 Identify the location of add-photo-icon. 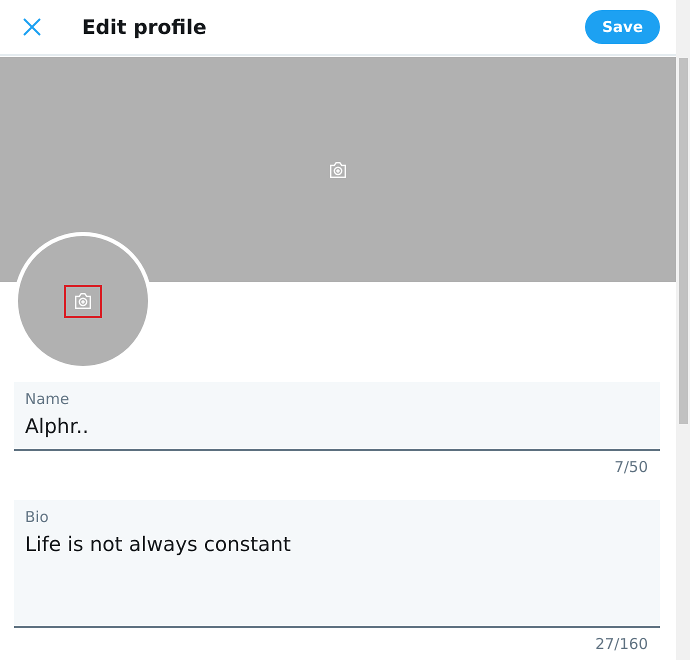
(83, 301).